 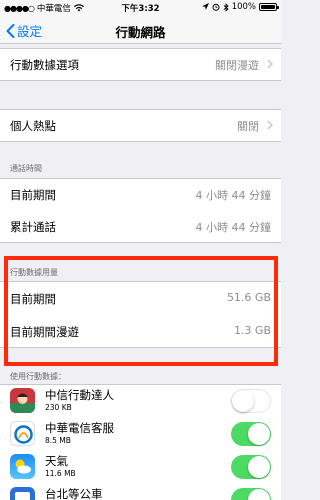 What do you see at coordinates (22, 433) in the screenshot?
I see `cht-service-icon` at bounding box center [22, 433].